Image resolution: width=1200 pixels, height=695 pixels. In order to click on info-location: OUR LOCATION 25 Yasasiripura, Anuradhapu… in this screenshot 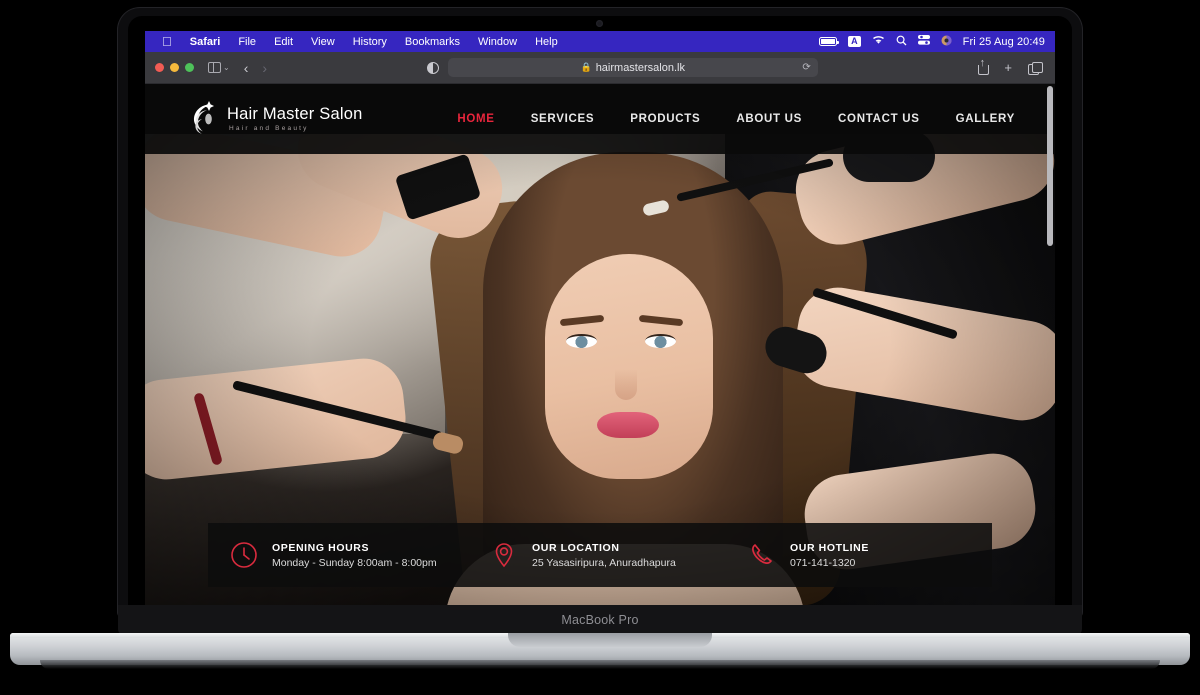, I will do `click(619, 555)`.